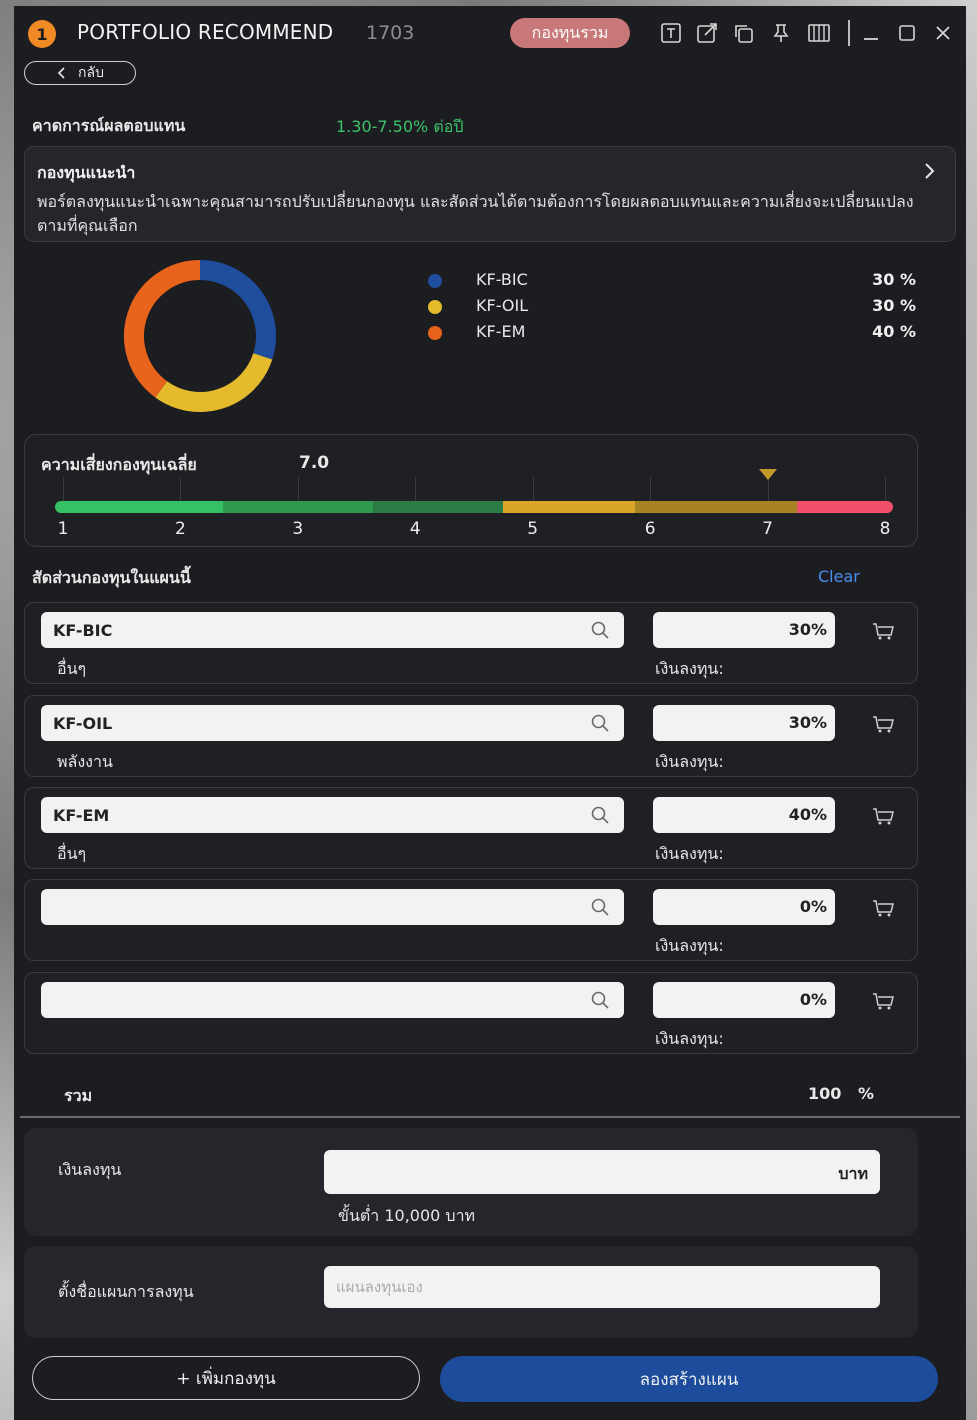 Image resolution: width=977 pixels, height=1420 pixels. I want to click on toolbar-separator, so click(849, 33).